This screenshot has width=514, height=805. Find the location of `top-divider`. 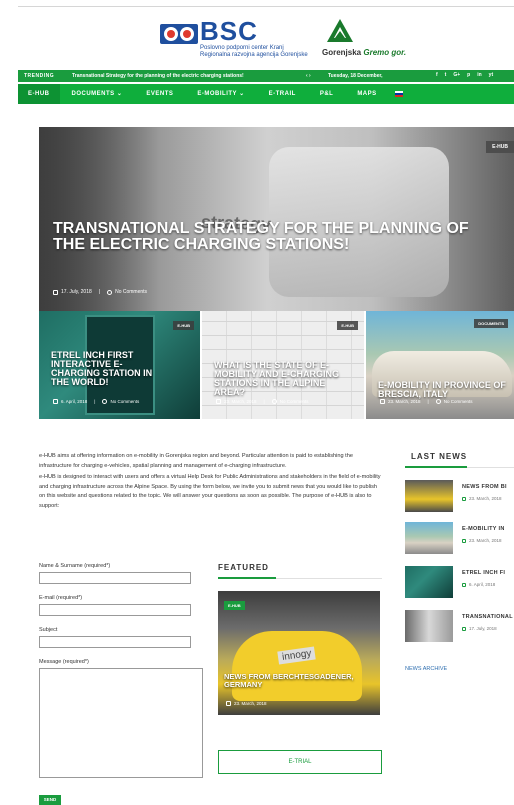

top-divider is located at coordinates (266, 6).